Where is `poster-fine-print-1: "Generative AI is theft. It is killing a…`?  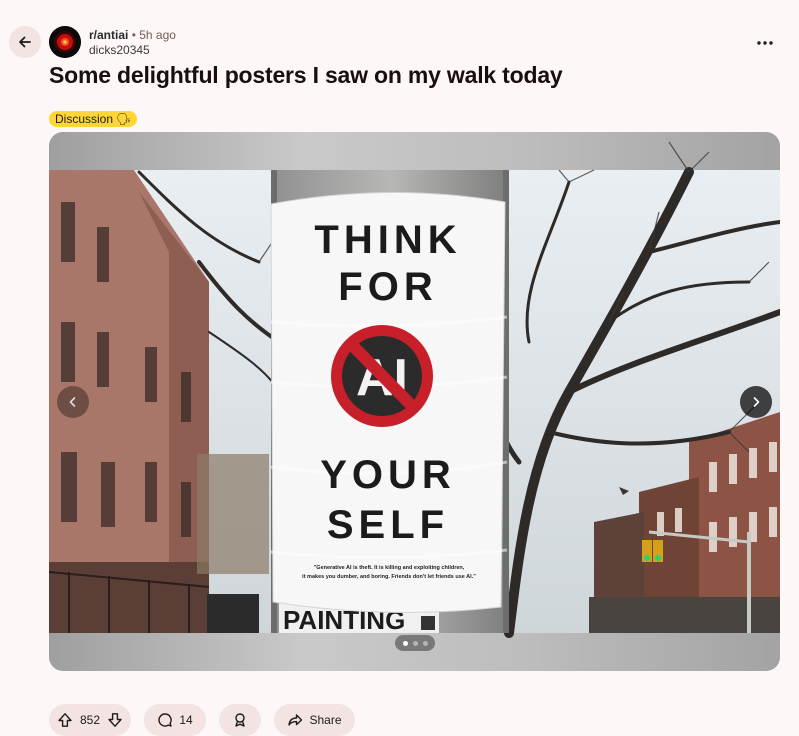
poster-fine-print-1: "Generative AI is theft. It is killing a… is located at coordinates (389, 568).